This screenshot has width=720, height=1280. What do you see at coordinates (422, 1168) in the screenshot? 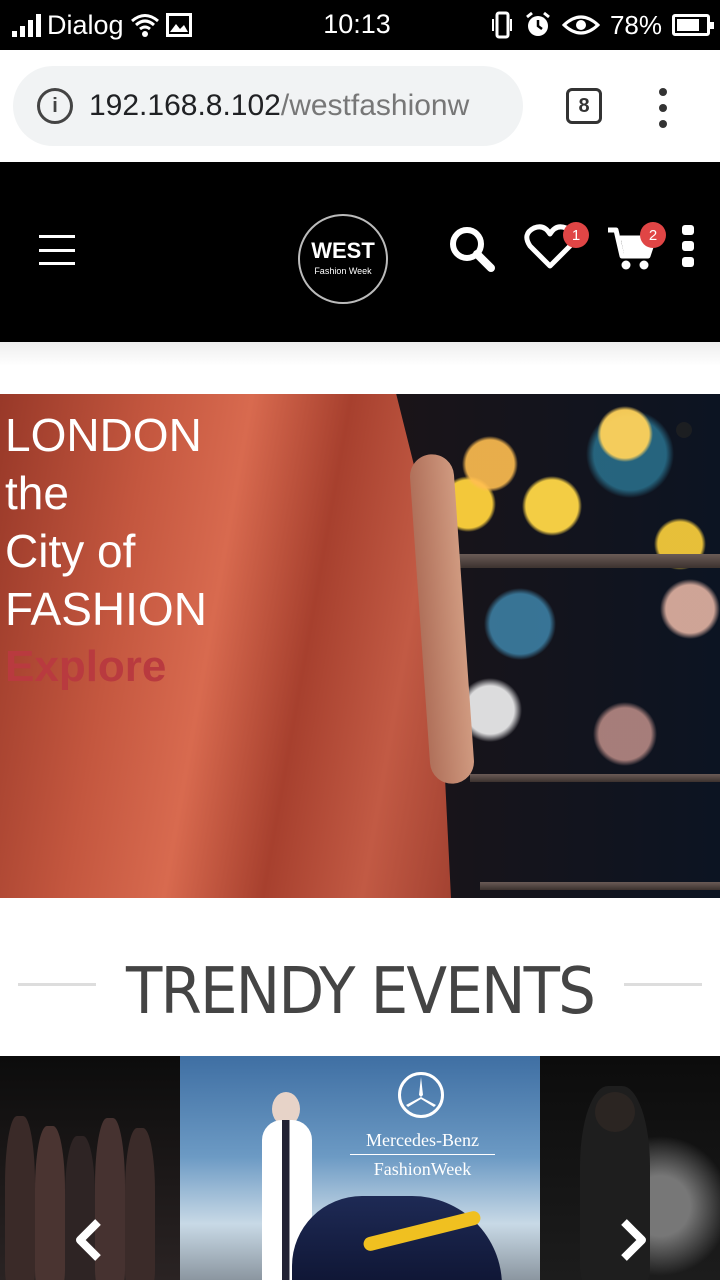
I see `sponsor-line2: FashionWeek` at bounding box center [422, 1168].